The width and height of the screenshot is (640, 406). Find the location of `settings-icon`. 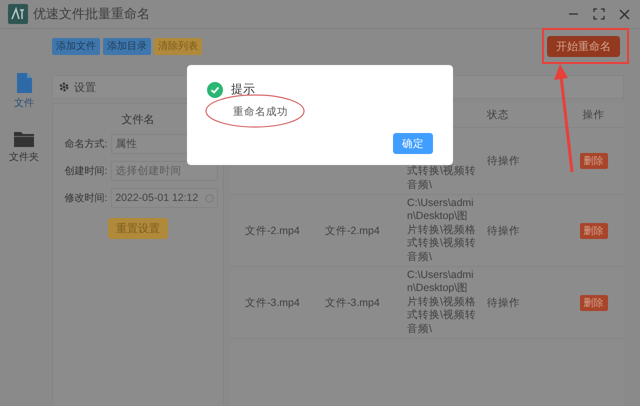

settings-icon is located at coordinates (64, 87).